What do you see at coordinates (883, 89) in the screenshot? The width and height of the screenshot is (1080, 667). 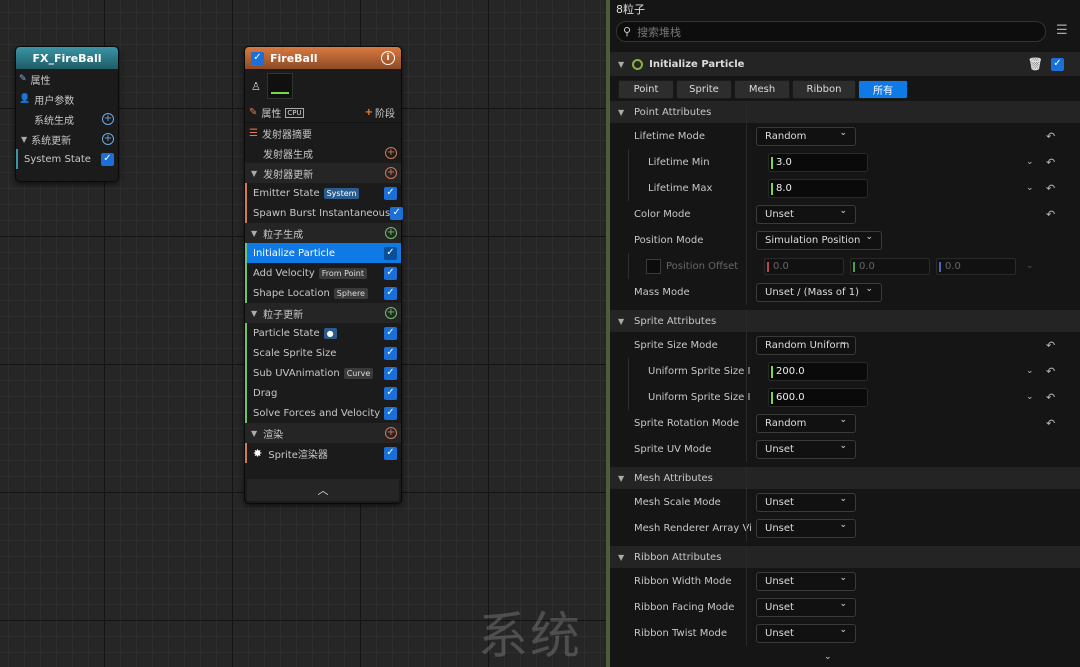 I see `tab-4: 所有` at bounding box center [883, 89].